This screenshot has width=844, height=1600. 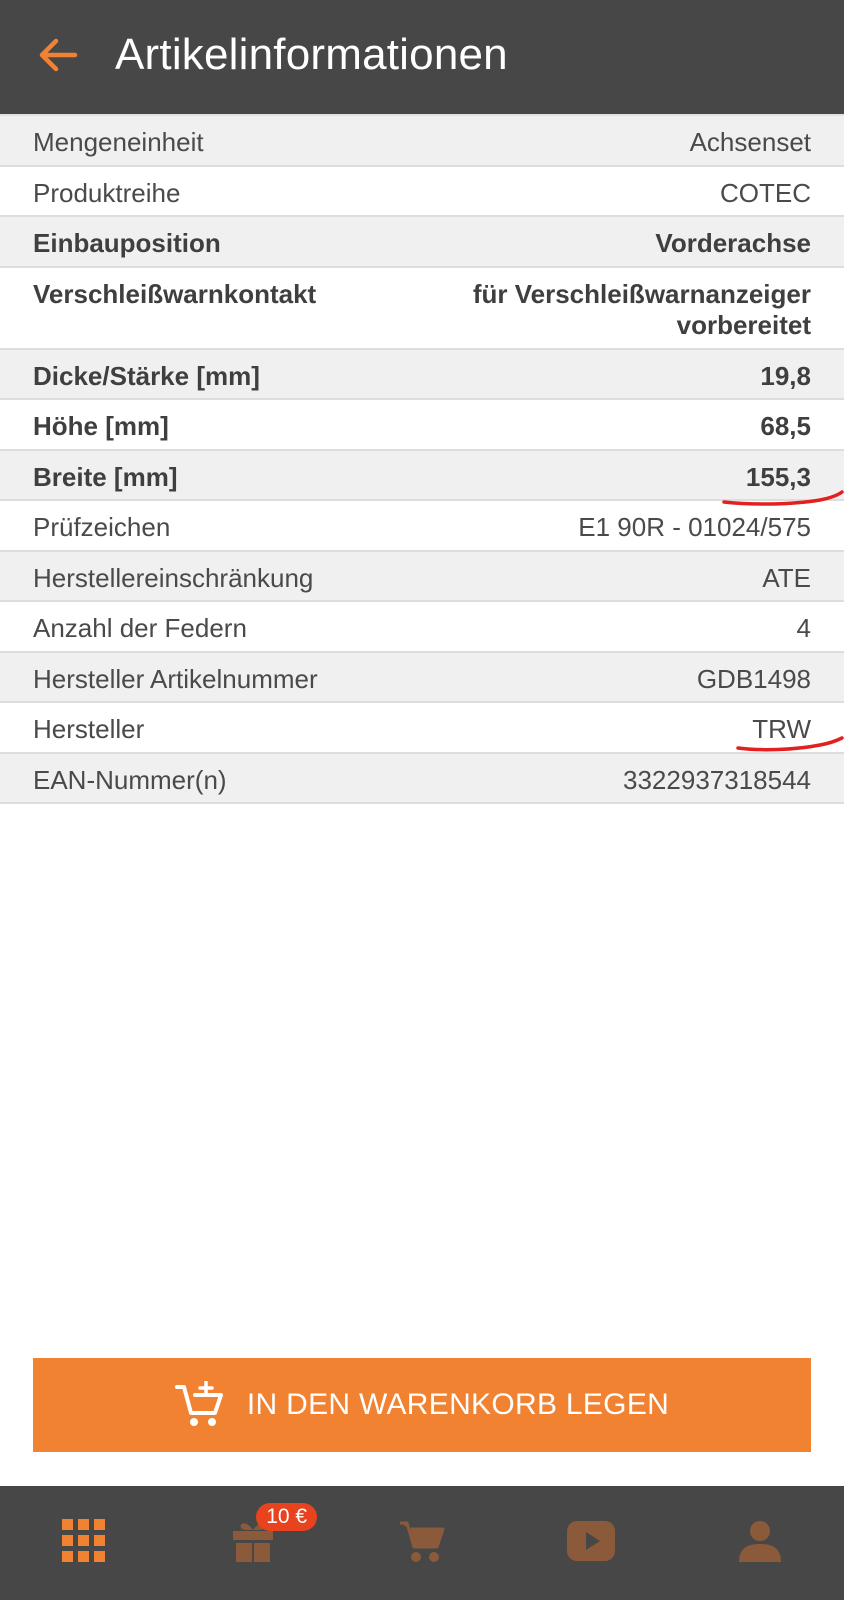 I want to click on row-label: Herstellereinschränkung, so click(x=173, y=577).